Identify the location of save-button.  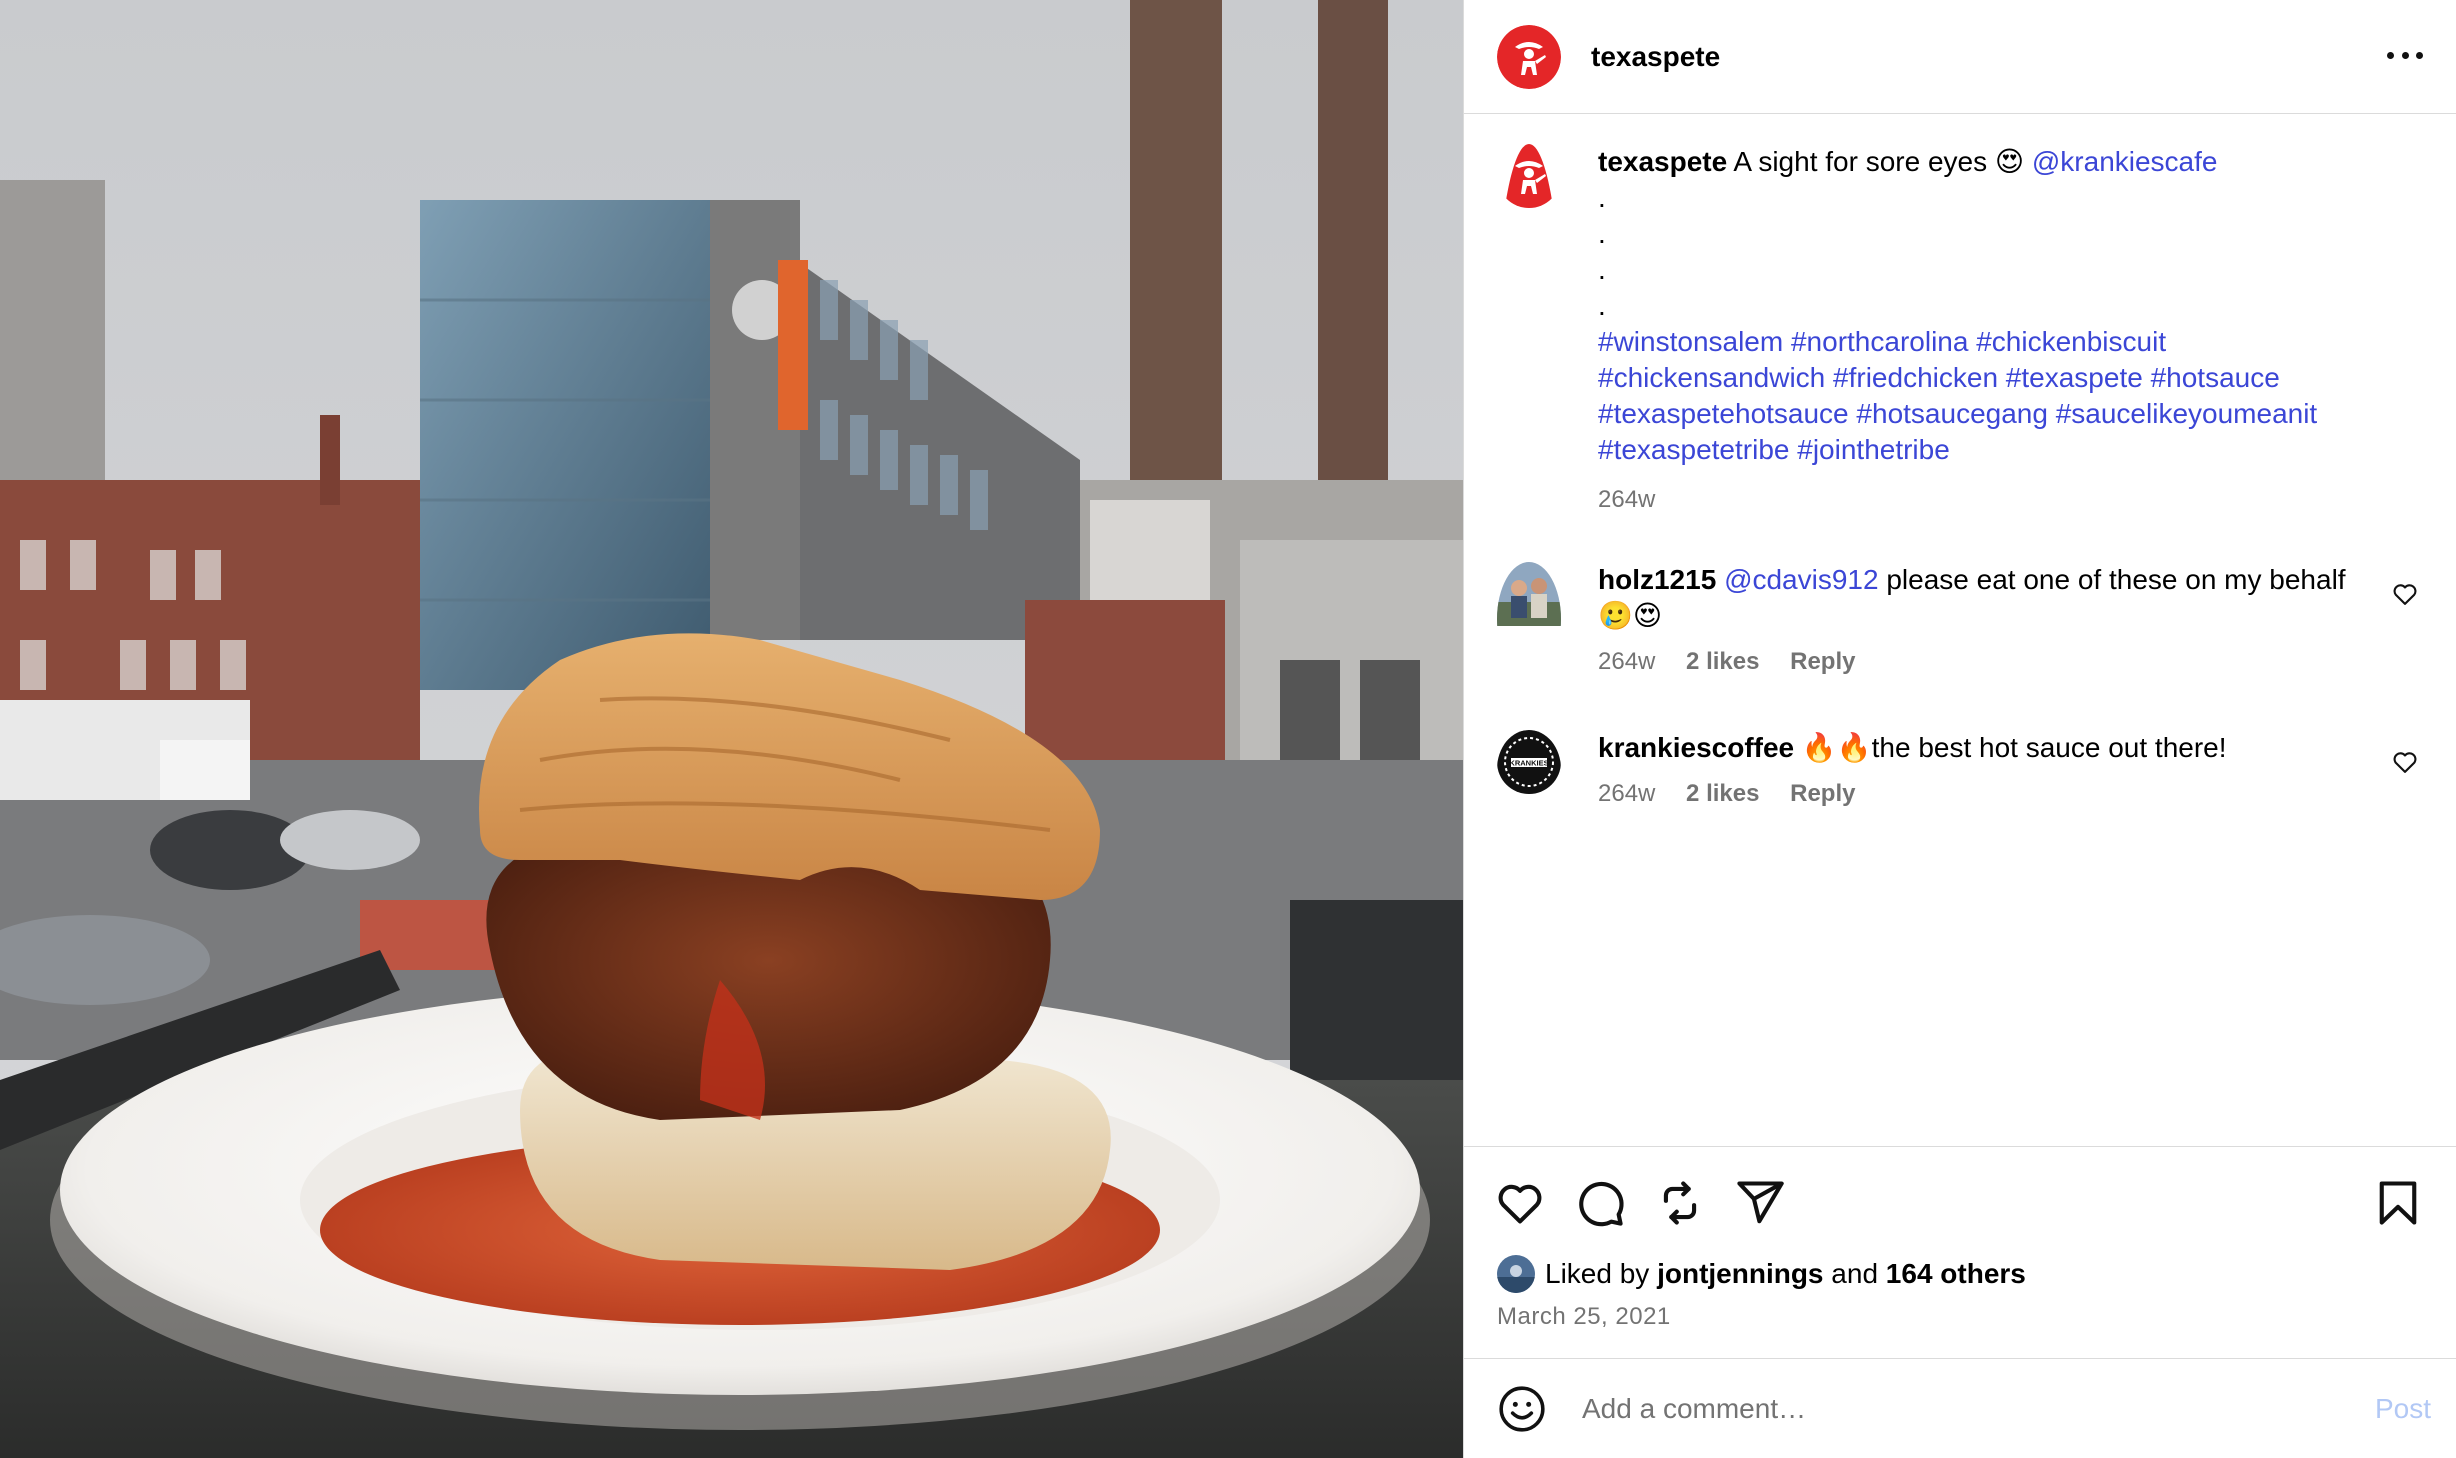
(2398, 1203).